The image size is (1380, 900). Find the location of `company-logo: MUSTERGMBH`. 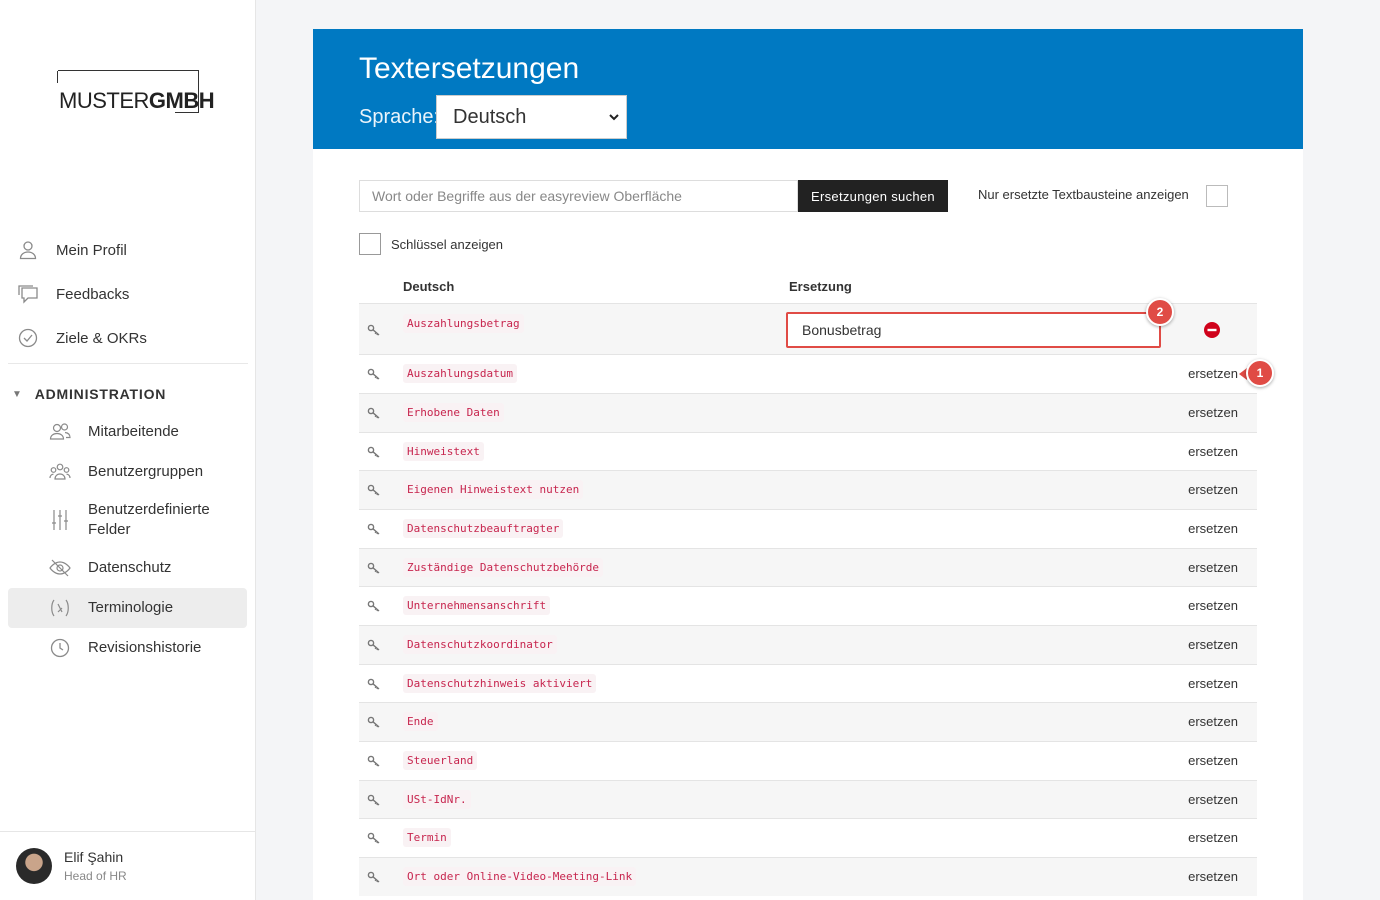

company-logo: MUSTERGMBH is located at coordinates (136, 91).